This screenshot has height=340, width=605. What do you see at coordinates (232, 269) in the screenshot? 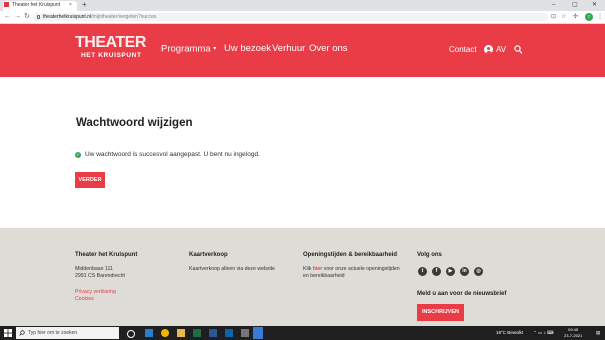
I see `kaartverkoop-text: Kaartverkoop alleen via deze website` at bounding box center [232, 269].